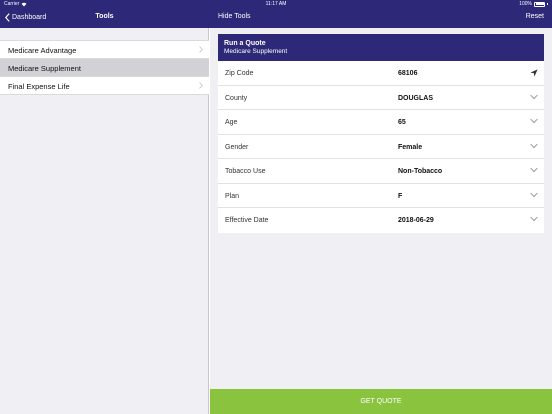 This screenshot has height=414, width=552. Describe the element at coordinates (381, 196) in the screenshot. I see `plan-field: Plan F` at that location.